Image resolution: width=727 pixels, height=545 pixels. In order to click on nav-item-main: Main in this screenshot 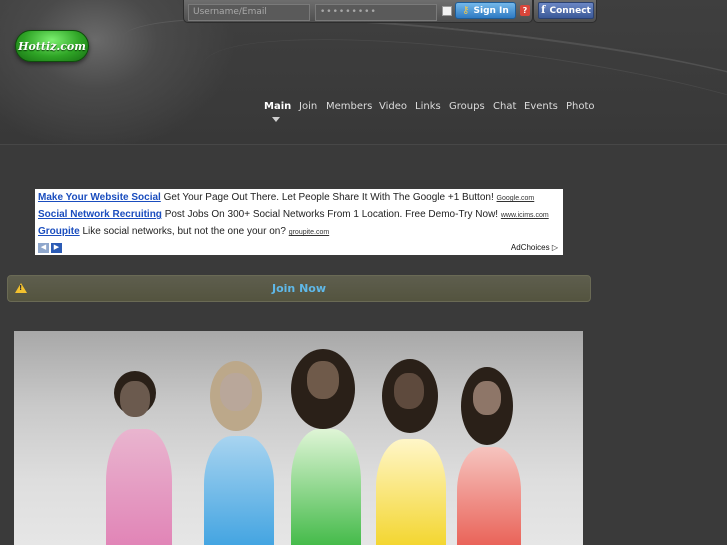, I will do `click(277, 106)`.